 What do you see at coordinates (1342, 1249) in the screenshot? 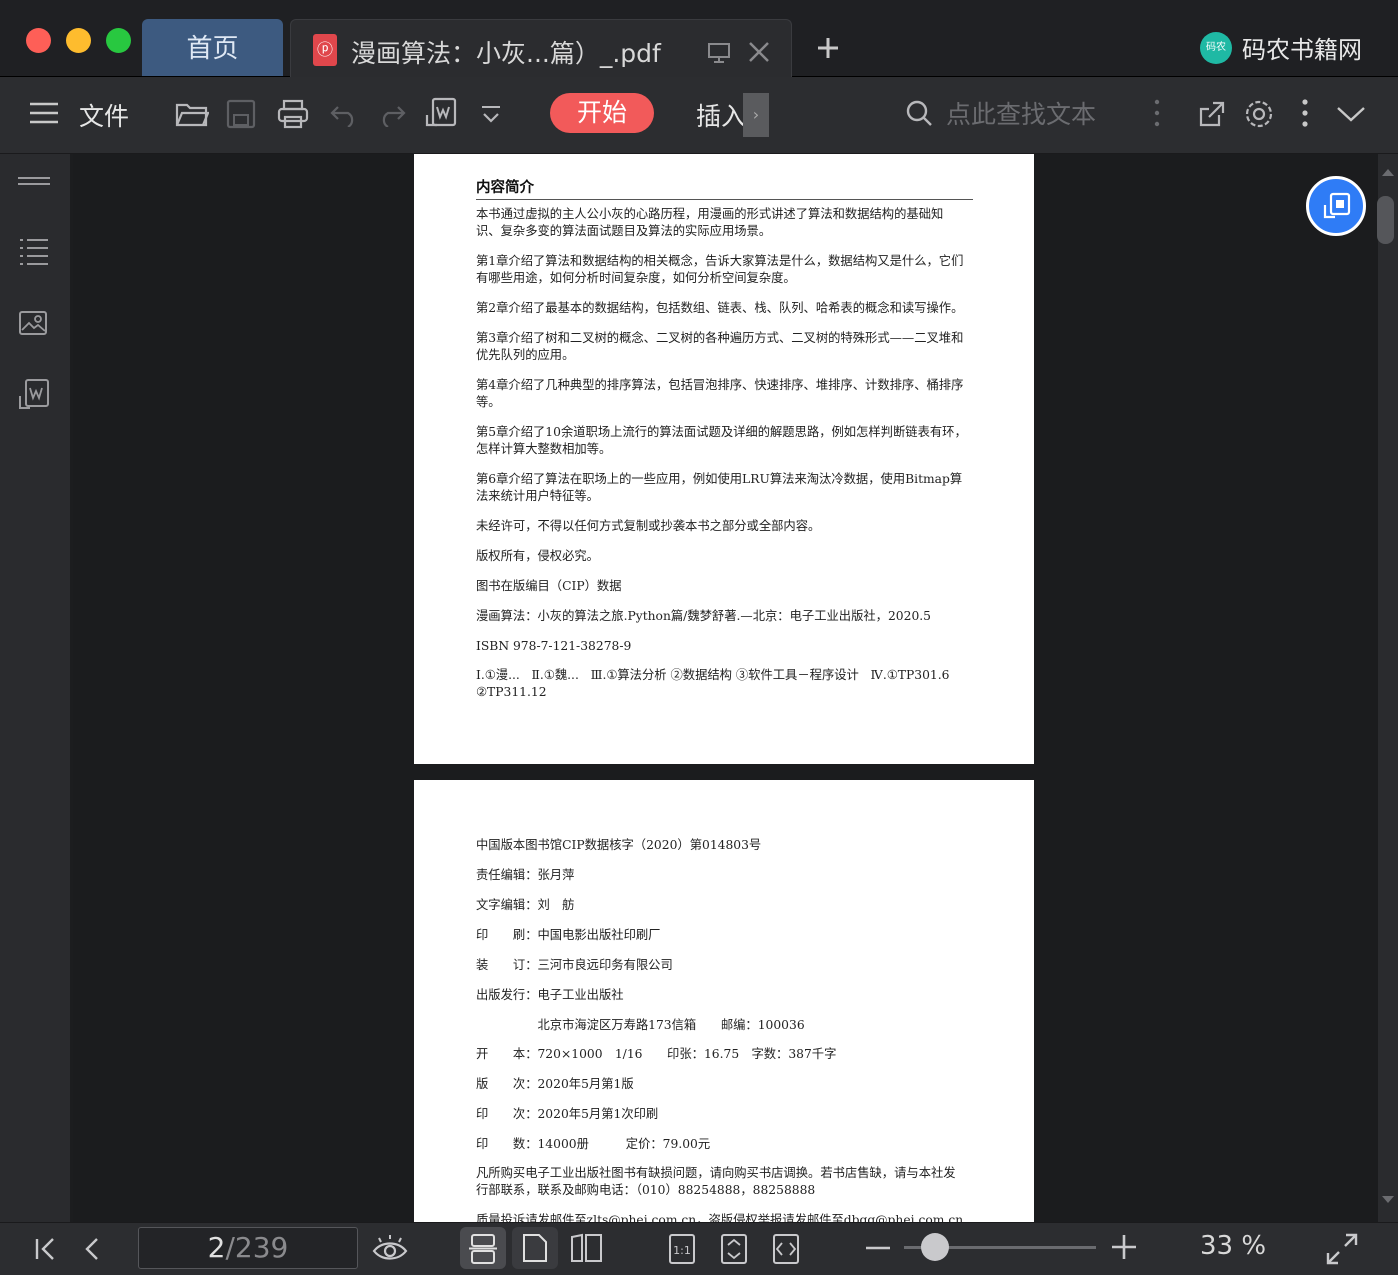
I see `fullscreen-icon` at bounding box center [1342, 1249].